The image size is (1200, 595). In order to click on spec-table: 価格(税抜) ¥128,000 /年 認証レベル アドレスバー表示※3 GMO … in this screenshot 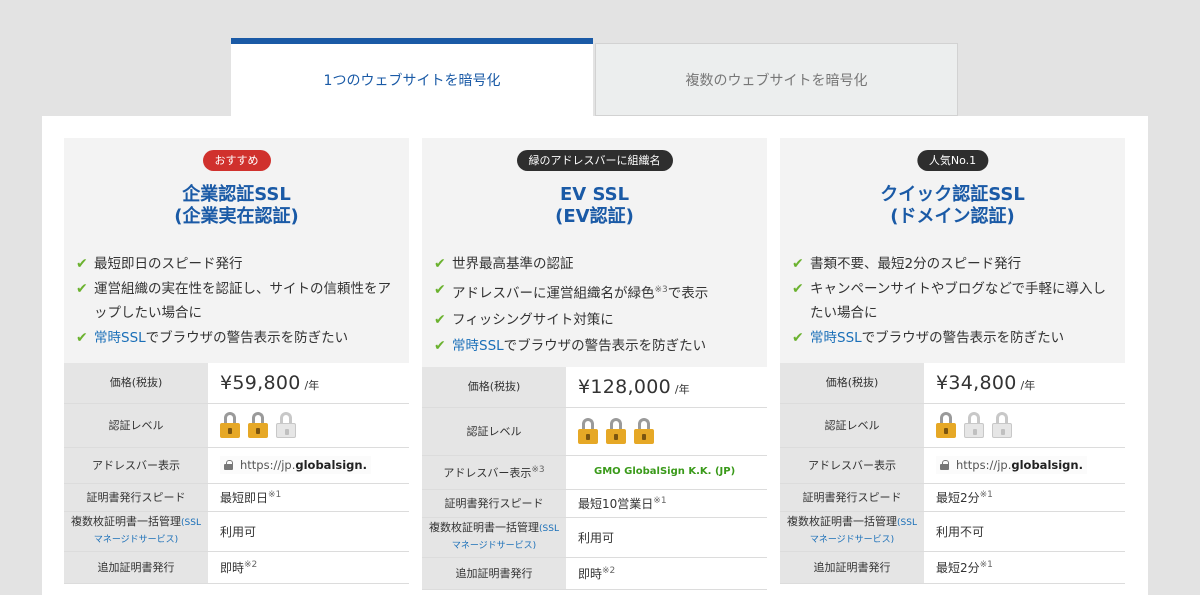, I will do `click(594, 478)`.